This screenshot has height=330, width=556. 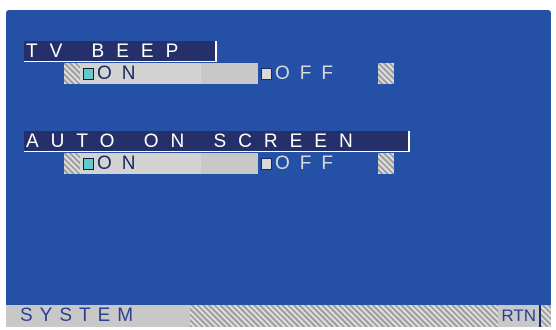 I want to click on return-button: RTN, so click(x=519, y=316).